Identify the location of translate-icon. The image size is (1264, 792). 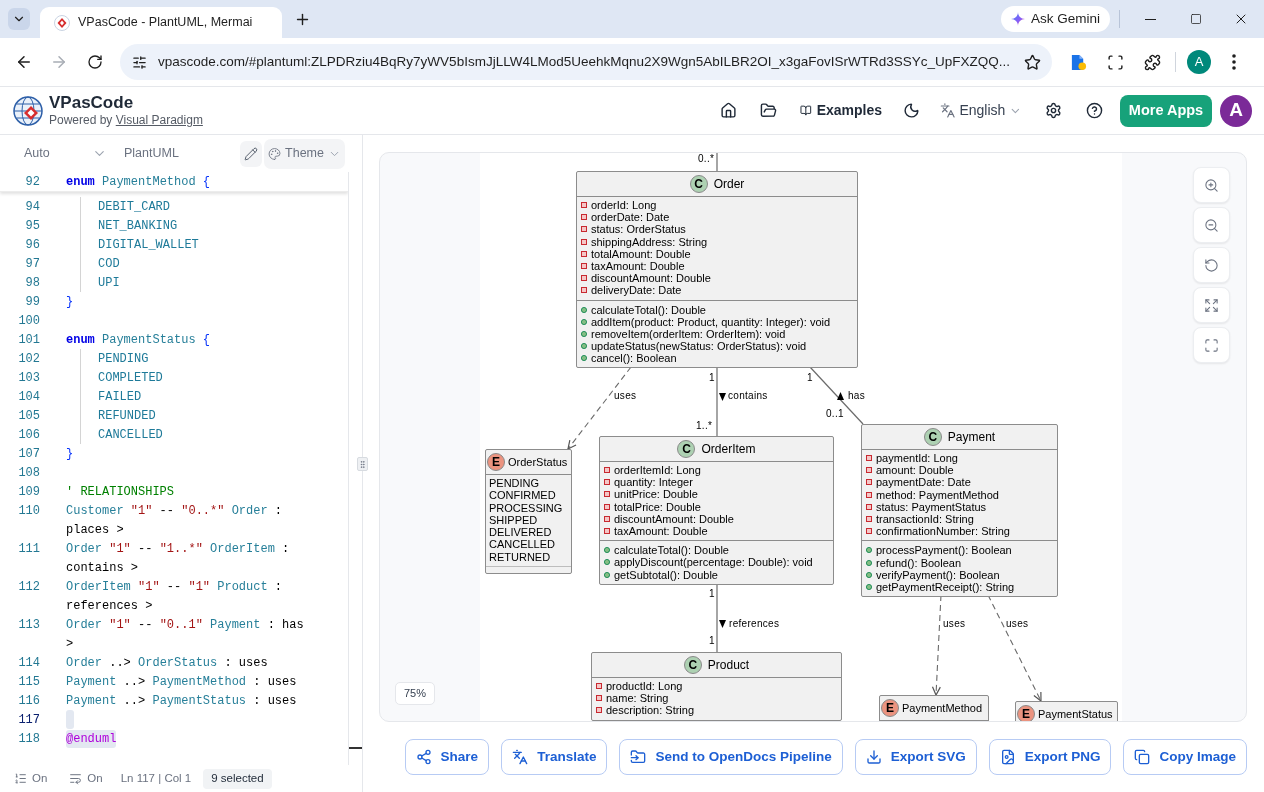
(520, 757).